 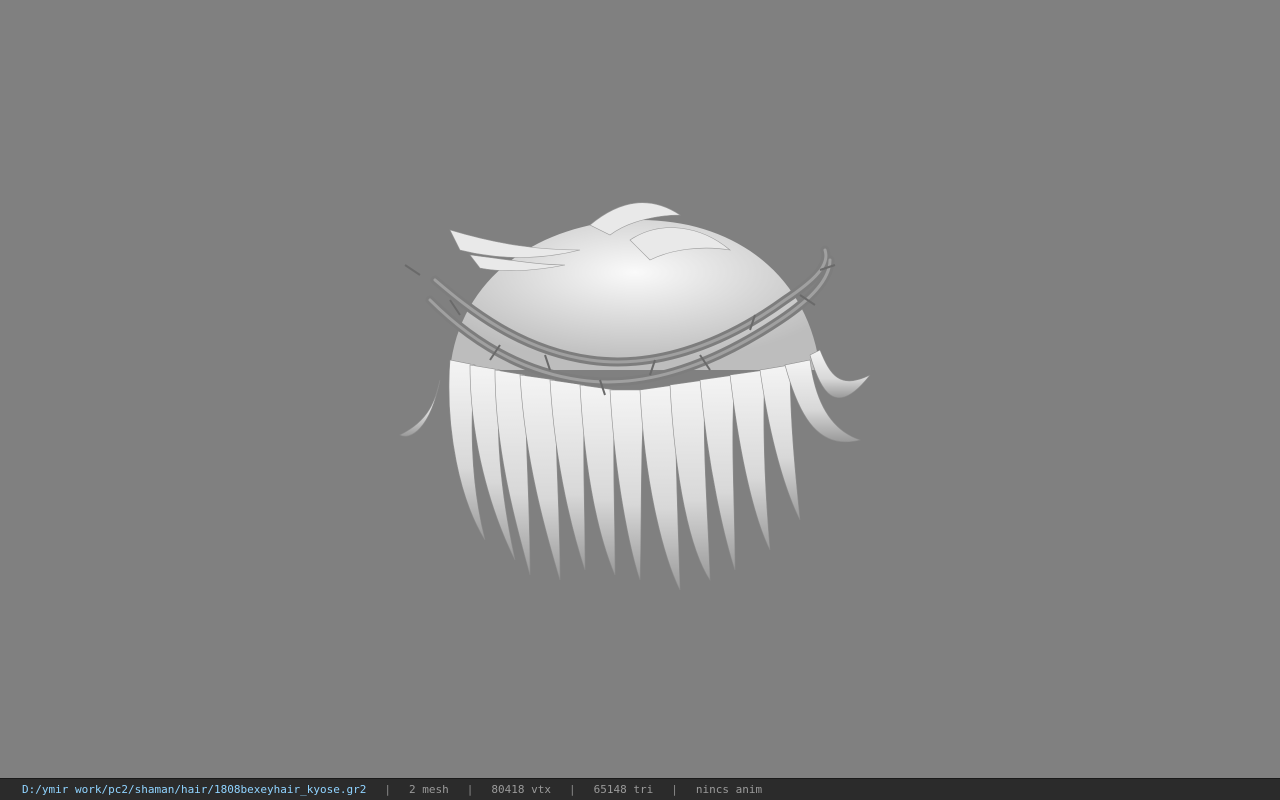 What do you see at coordinates (521, 789) in the screenshot?
I see `vertex-count: 80418 vtx` at bounding box center [521, 789].